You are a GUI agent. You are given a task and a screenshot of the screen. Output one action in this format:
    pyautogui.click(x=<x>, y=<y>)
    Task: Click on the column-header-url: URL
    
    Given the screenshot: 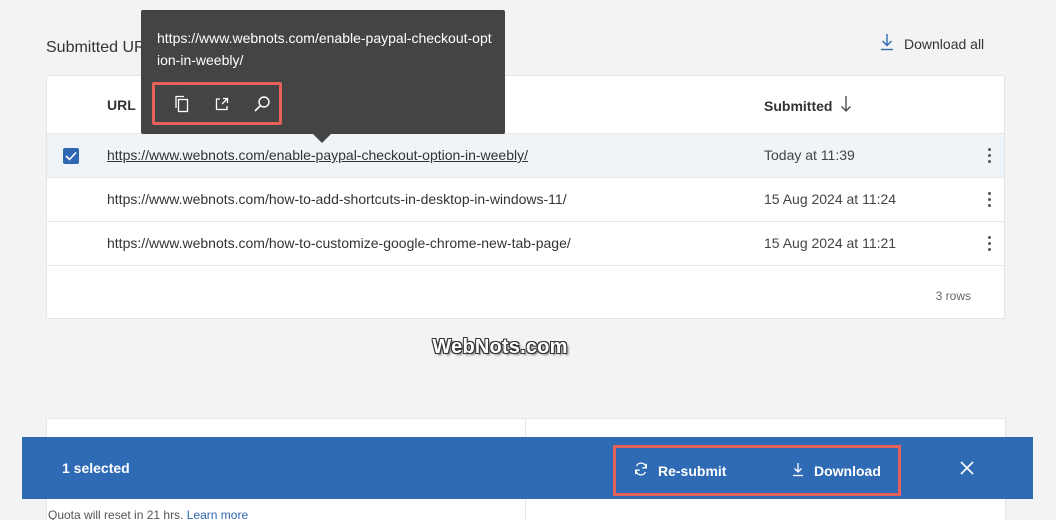 What is the action you would take?
    pyautogui.click(x=121, y=105)
    